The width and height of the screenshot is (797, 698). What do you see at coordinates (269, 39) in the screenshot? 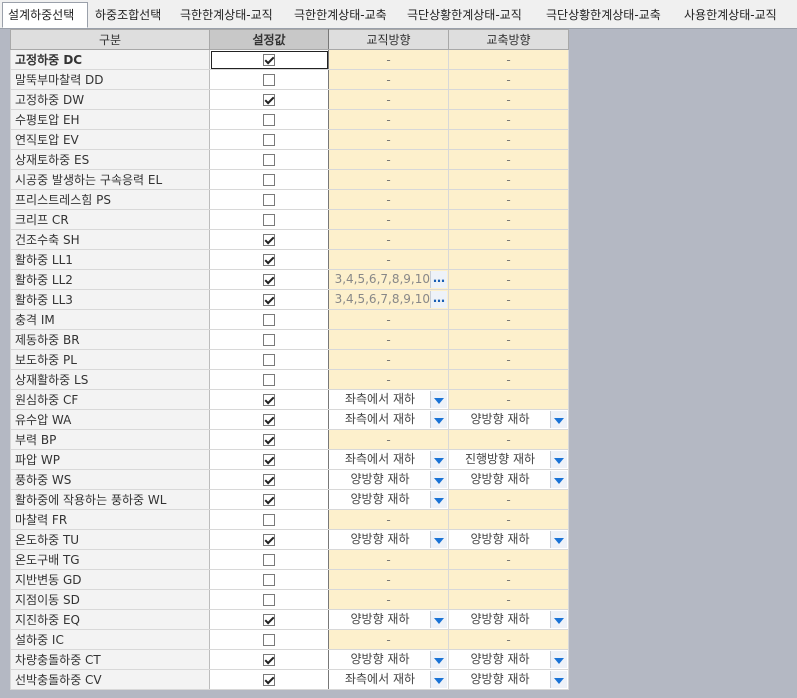
I see `header-setting: 설정값` at bounding box center [269, 39].